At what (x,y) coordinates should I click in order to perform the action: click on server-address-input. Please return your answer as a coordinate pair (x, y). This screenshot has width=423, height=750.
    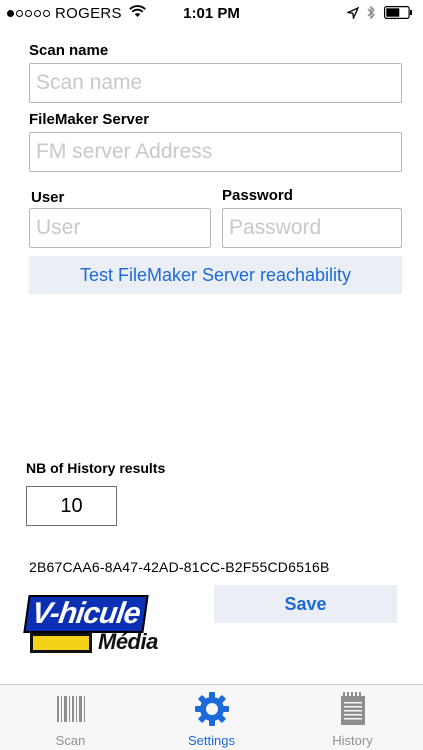
    Looking at the image, I should click on (215, 152).